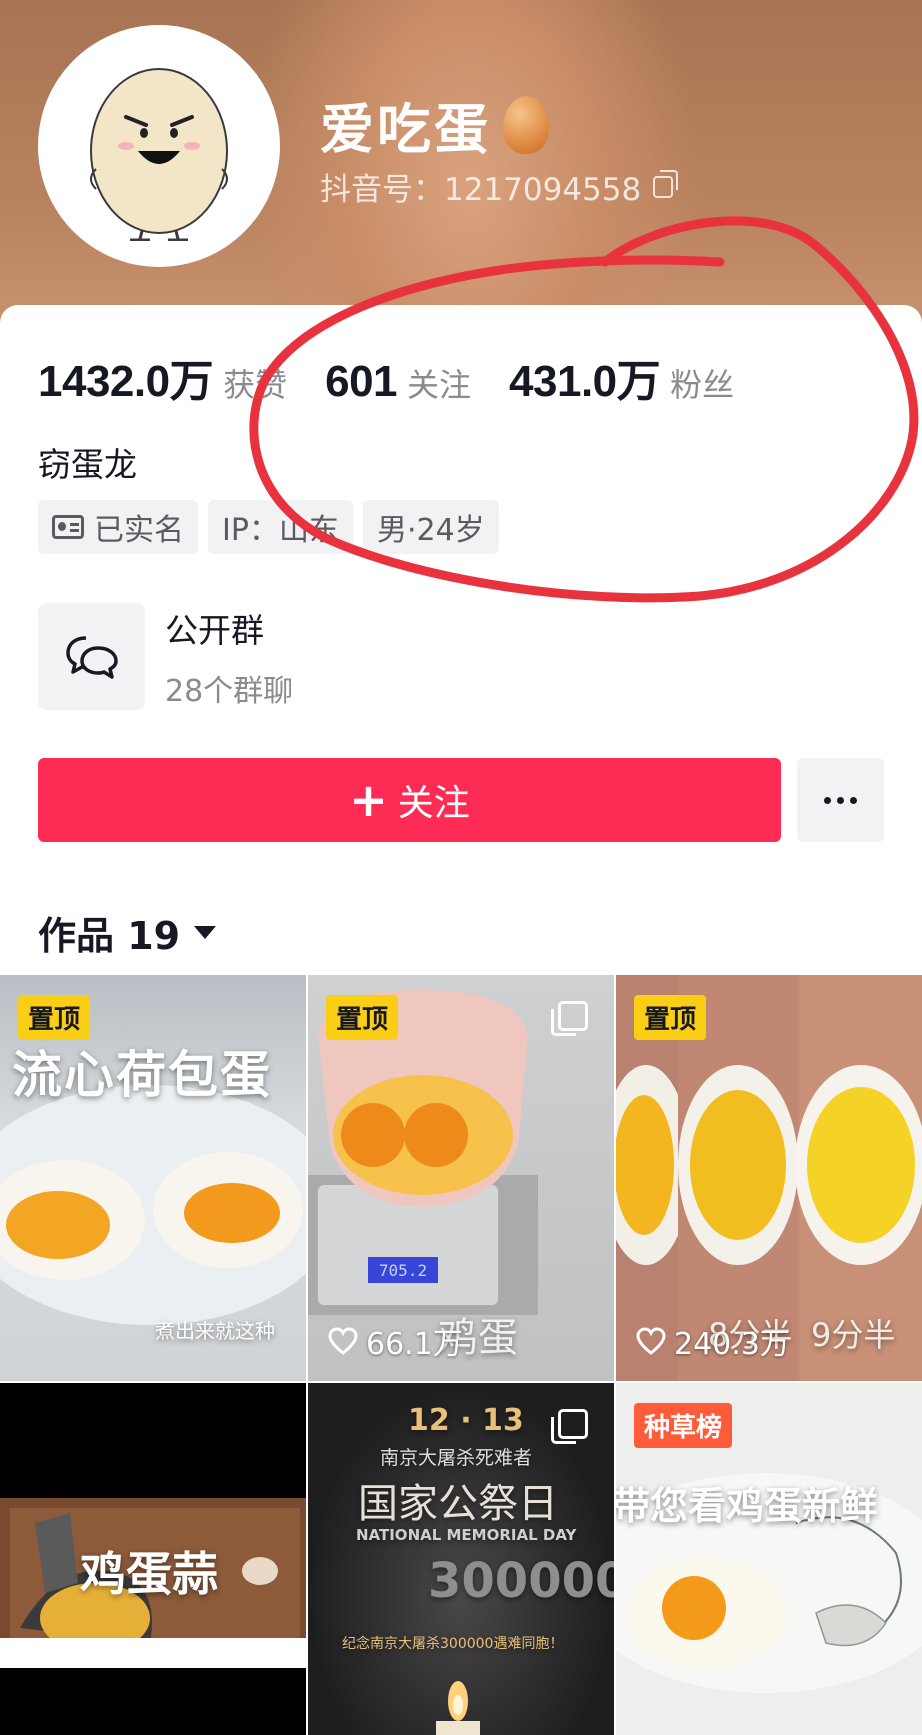  I want to click on tile-title: 带您看鸡蛋新鲜, so click(747, 1506).